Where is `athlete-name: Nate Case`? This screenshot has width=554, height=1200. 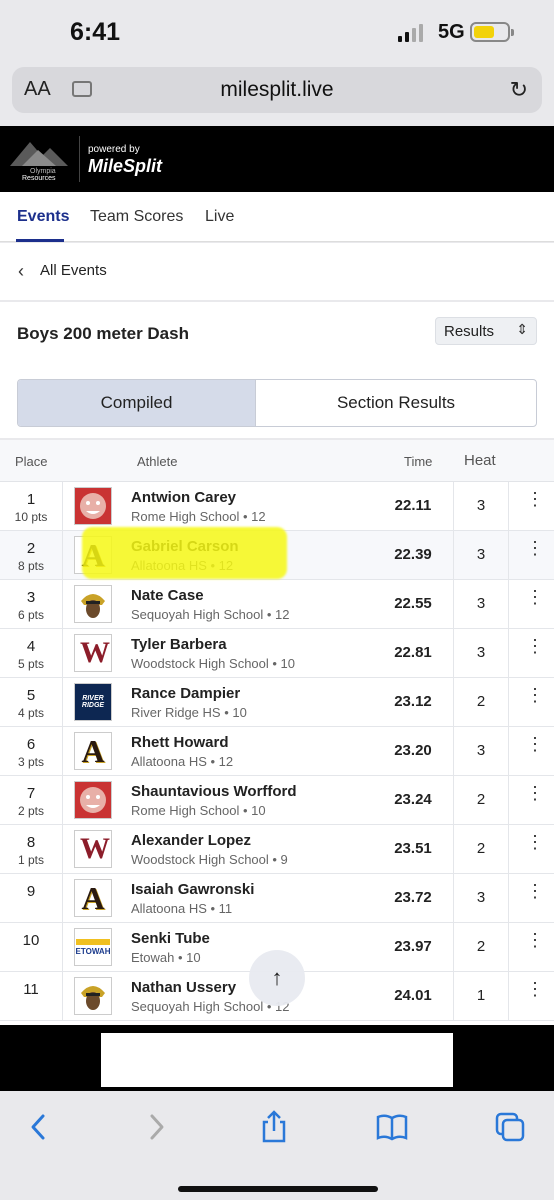
athlete-name: Nate Case is located at coordinates (167, 595).